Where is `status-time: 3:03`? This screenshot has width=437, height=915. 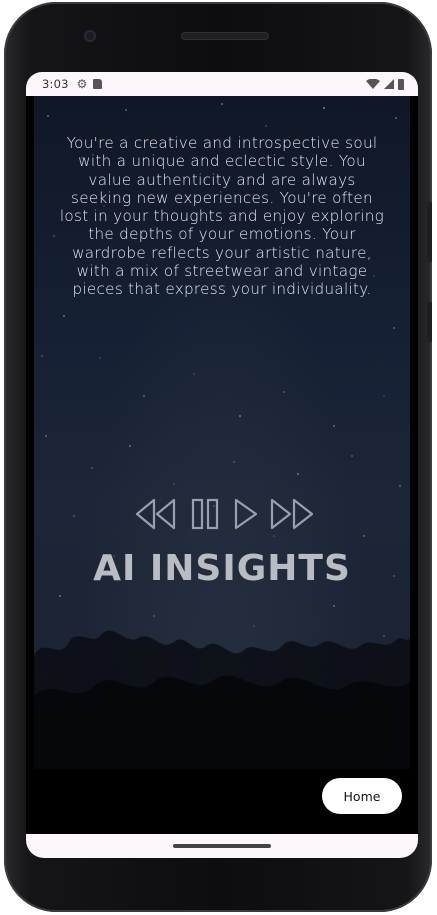 status-time: 3:03 is located at coordinates (55, 84).